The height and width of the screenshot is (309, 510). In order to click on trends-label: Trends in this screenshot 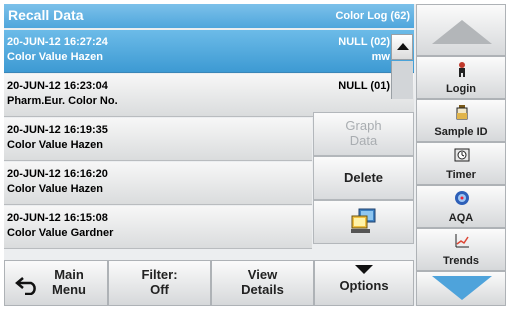, I will do `click(461, 261)`.